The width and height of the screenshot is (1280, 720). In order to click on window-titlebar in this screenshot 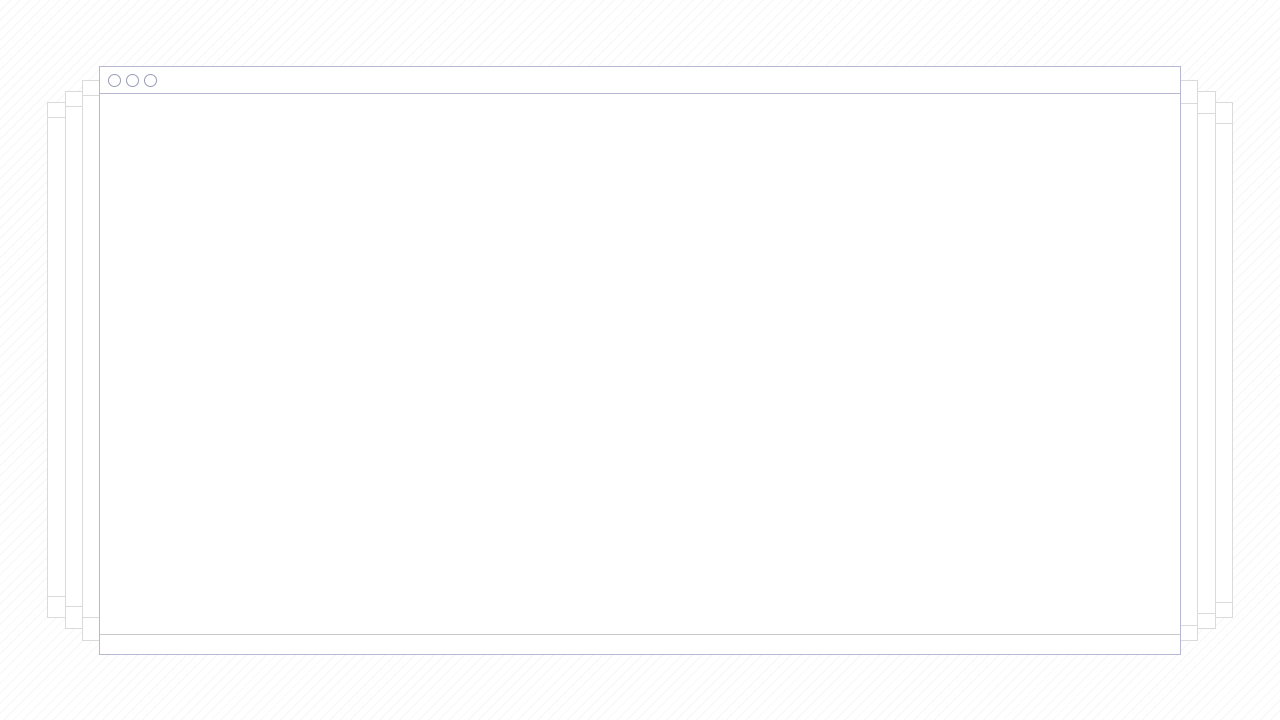, I will do `click(640, 80)`.